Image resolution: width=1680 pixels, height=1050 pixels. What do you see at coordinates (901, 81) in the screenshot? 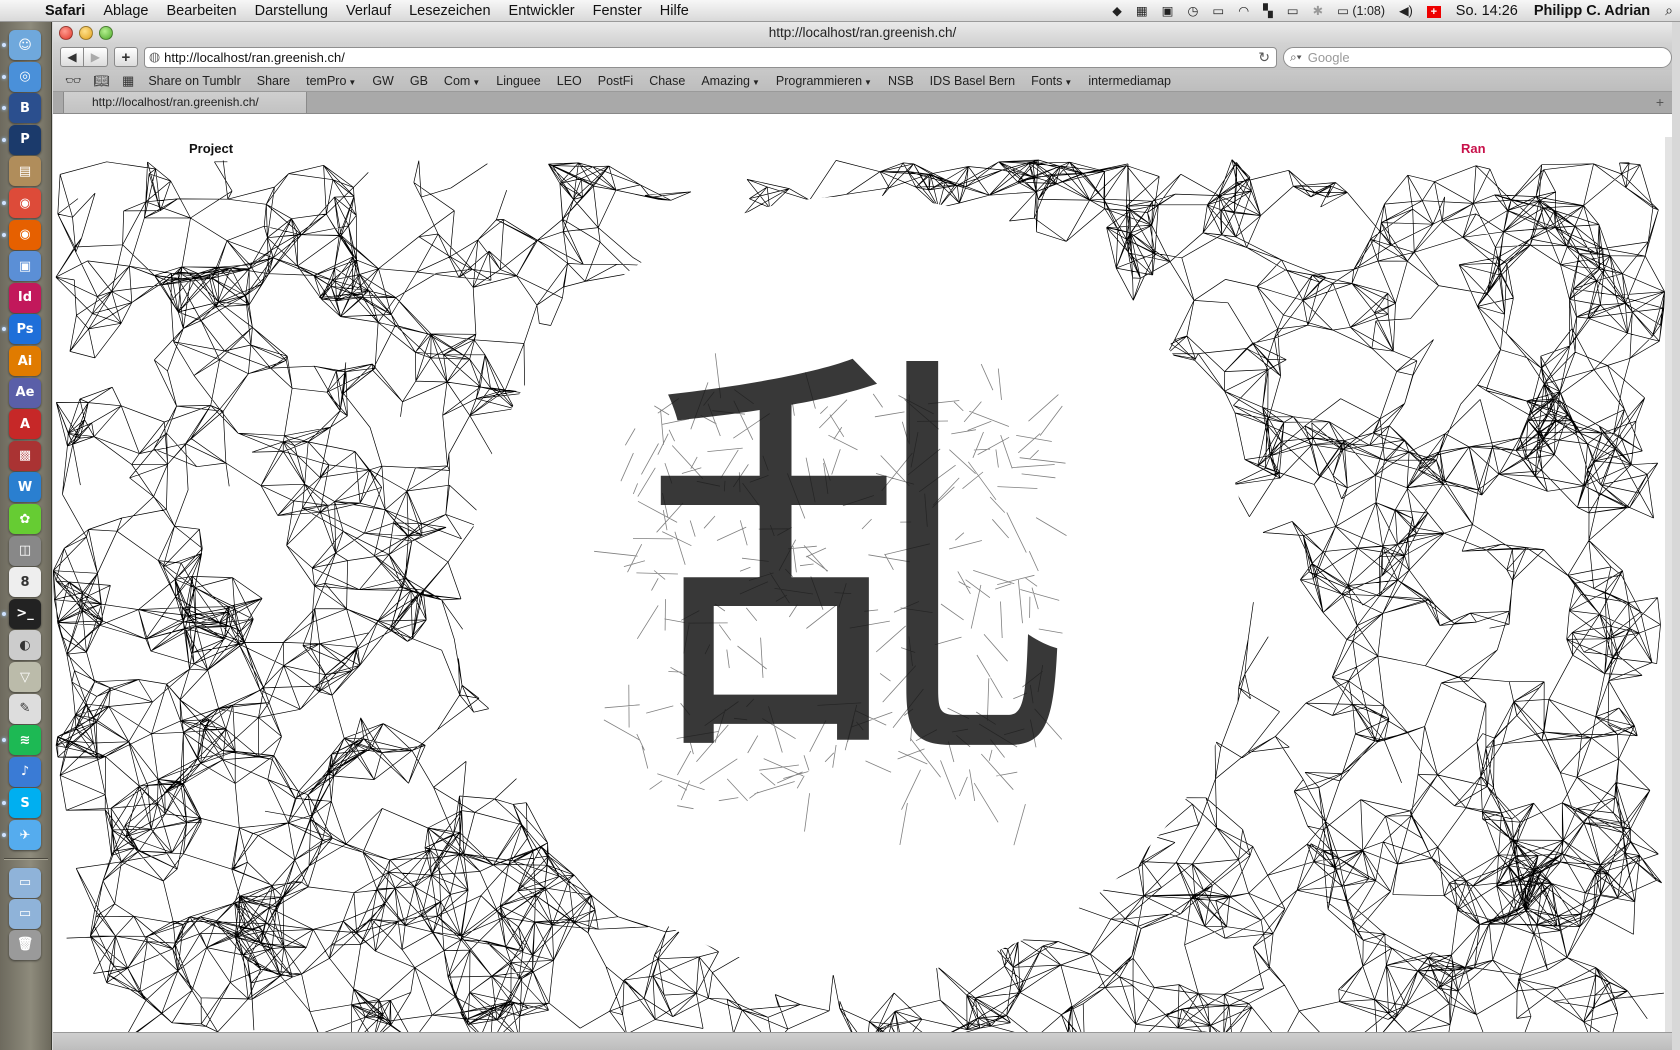
I see `bookmark-nsb: NSB` at bounding box center [901, 81].